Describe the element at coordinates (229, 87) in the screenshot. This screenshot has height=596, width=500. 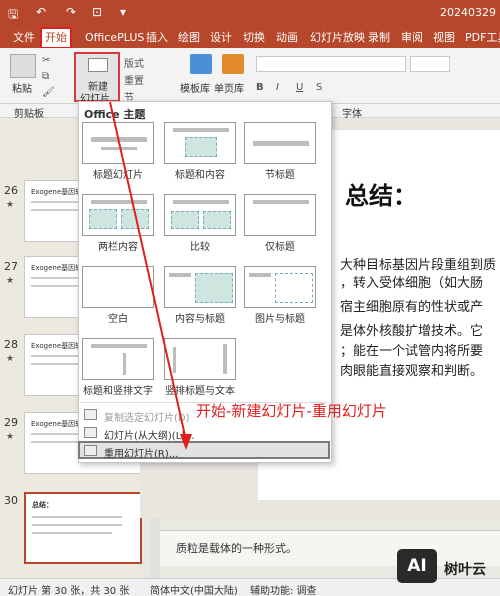
I see `single-page-lib-label: 单页库` at that location.